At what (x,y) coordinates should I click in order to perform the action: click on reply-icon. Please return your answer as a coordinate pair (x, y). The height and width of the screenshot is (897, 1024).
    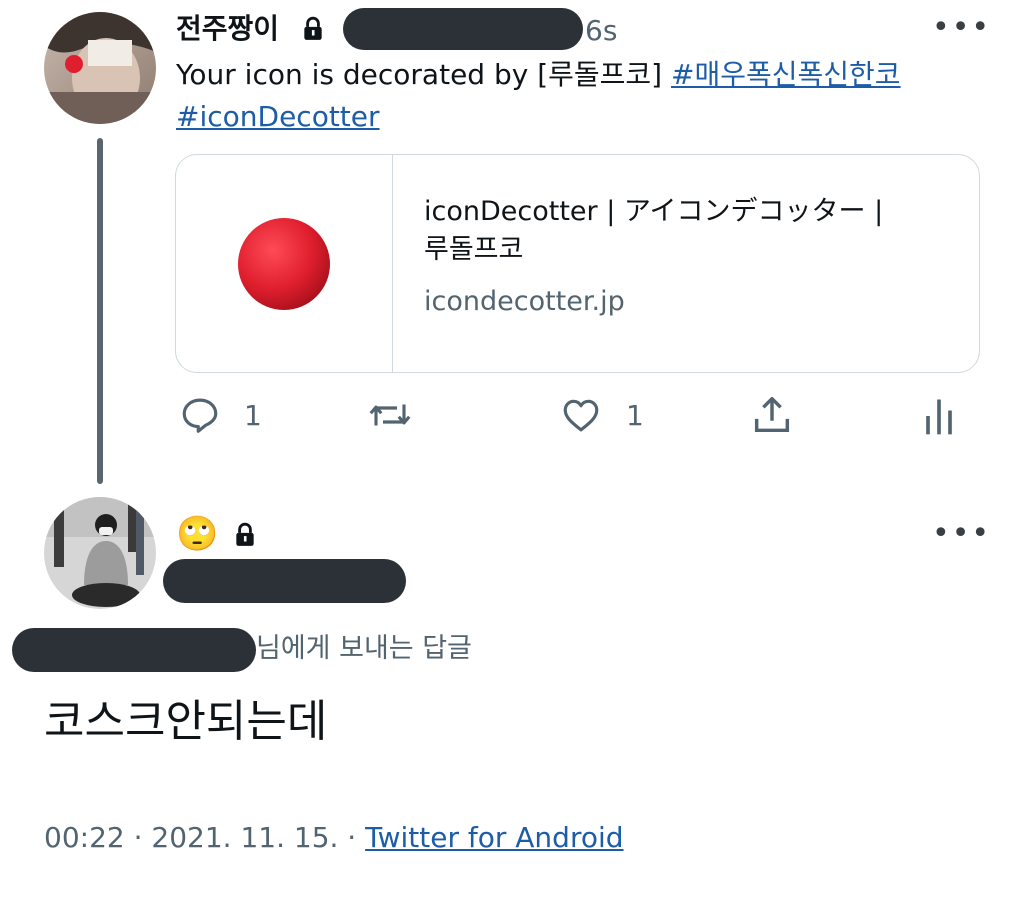
    Looking at the image, I should click on (200, 415).